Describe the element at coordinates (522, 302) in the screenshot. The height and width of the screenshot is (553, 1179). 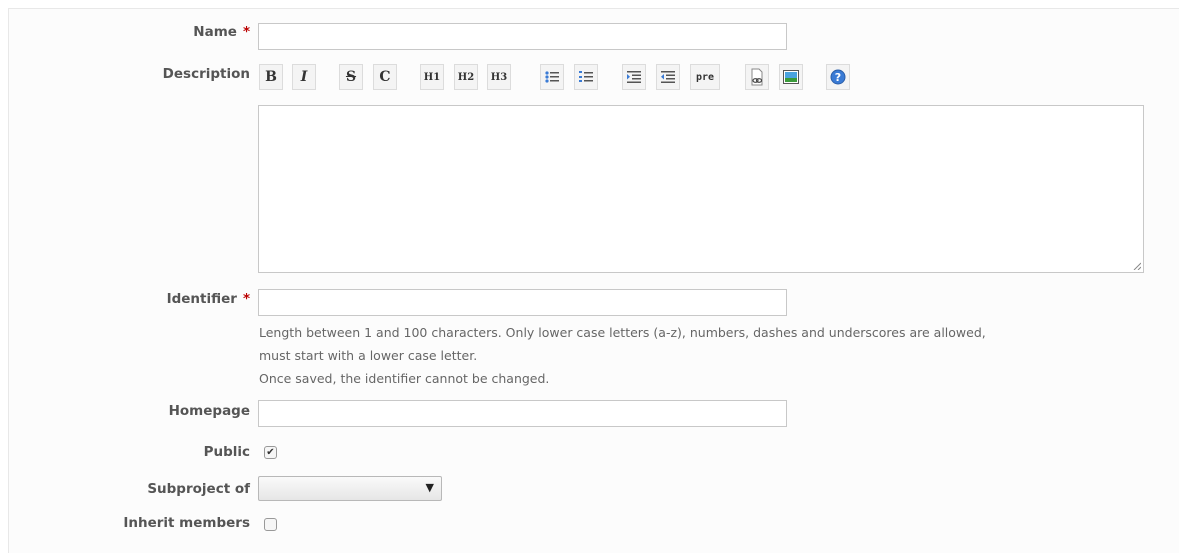
I see `identifier-input` at that location.